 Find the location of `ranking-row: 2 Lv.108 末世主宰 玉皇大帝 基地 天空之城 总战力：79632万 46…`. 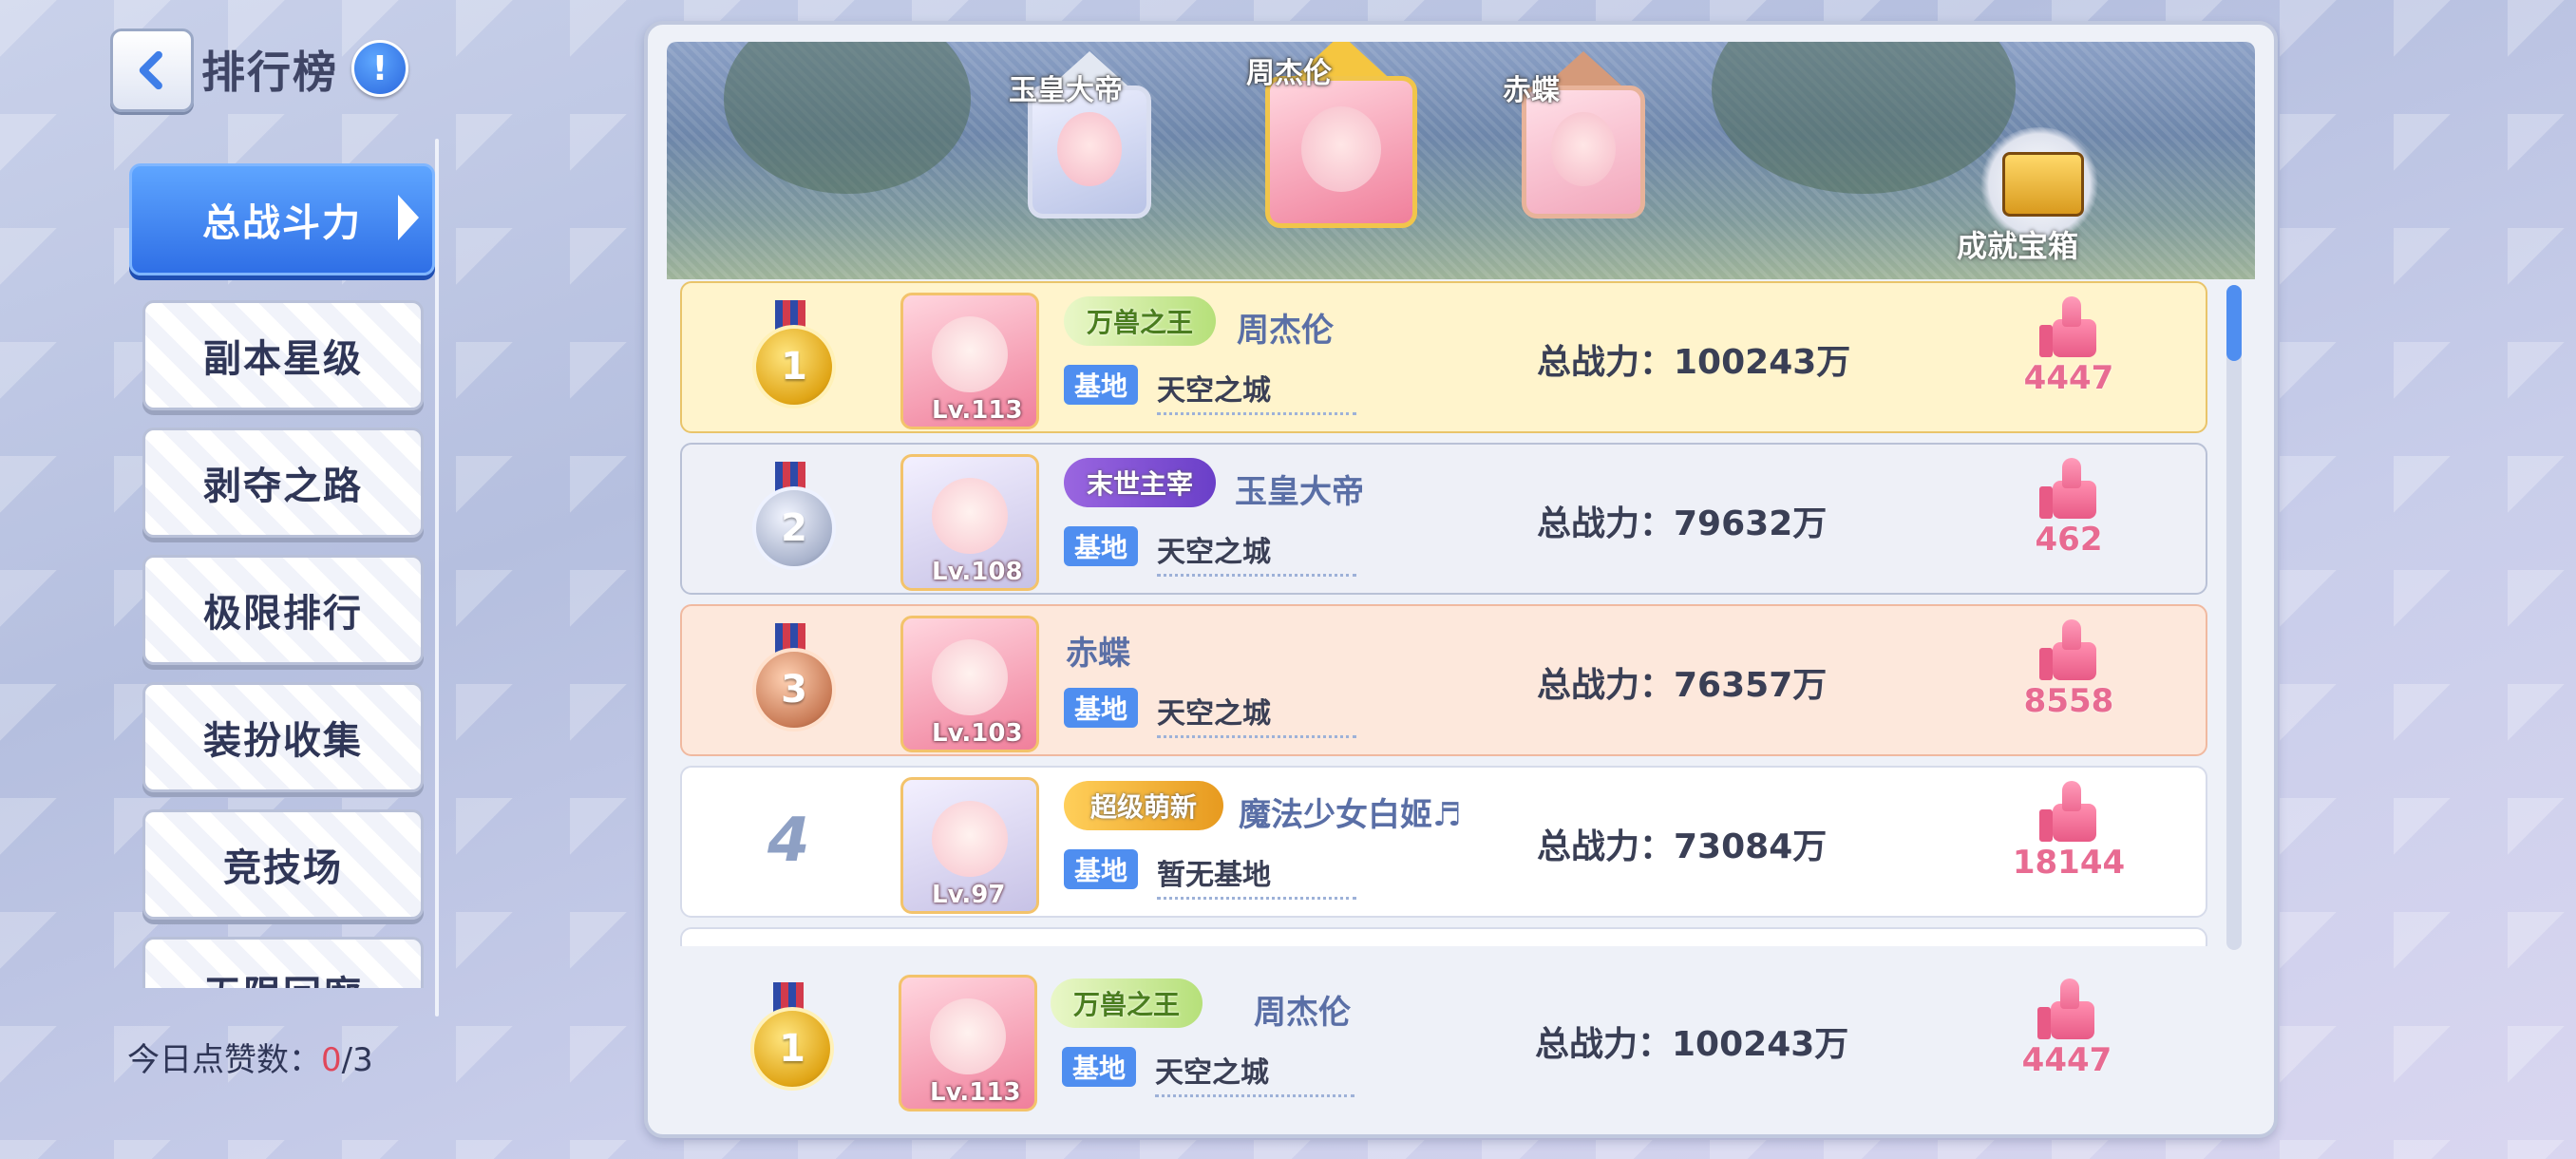

ranking-row: 2 Lv.108 末世主宰 玉皇大帝 基地 天空之城 总战力：79632万 46… is located at coordinates (1443, 519).